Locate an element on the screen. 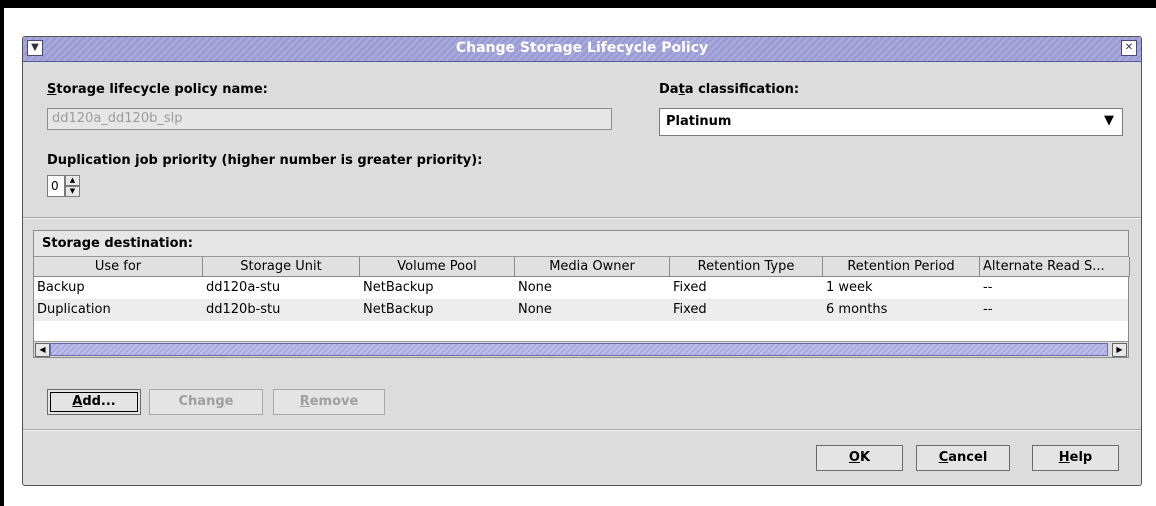 The image size is (1156, 506). cancel-button: Cancel is located at coordinates (963, 458).